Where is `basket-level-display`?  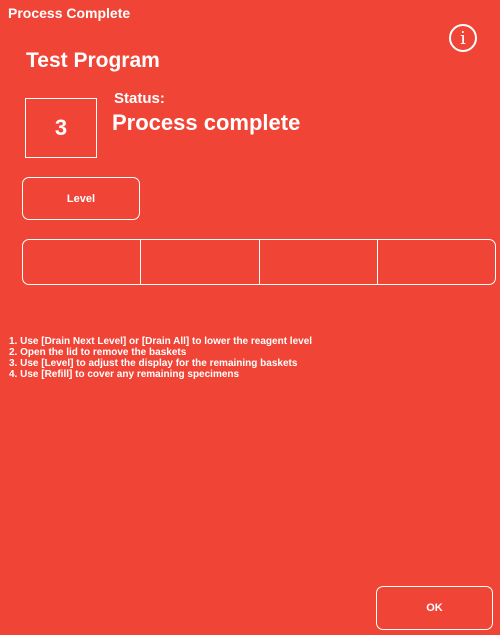
basket-level-display is located at coordinates (259, 262).